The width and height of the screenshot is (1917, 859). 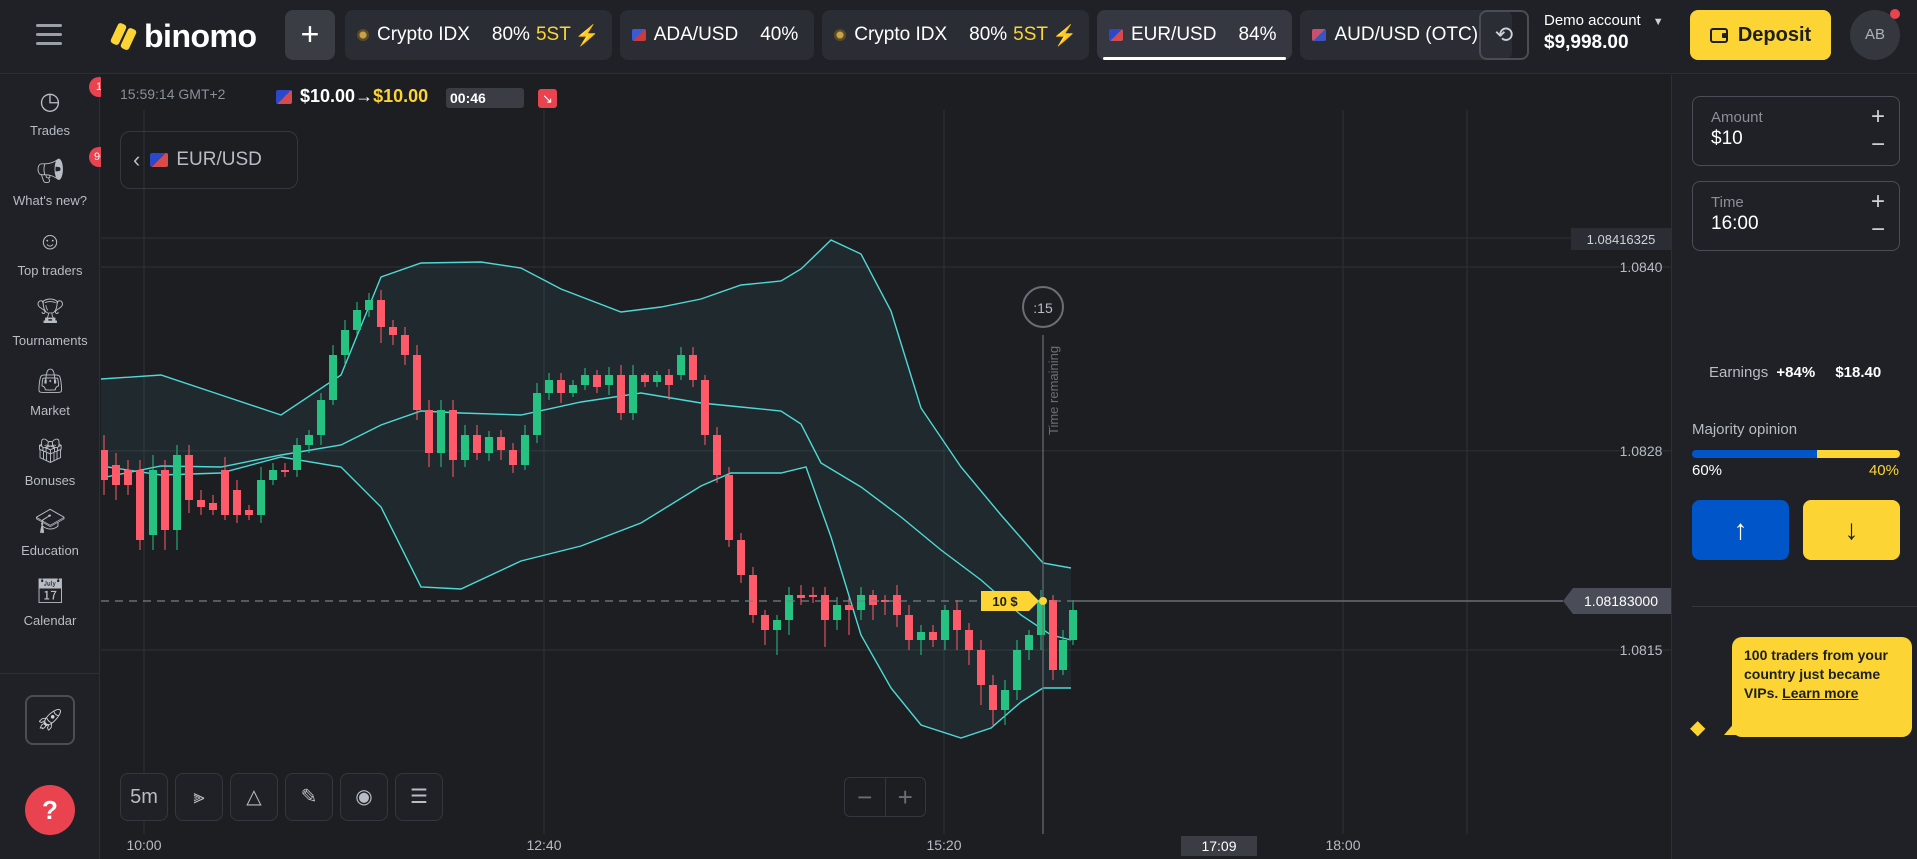 I want to click on sidebar-item-label: Trades, so click(x=50, y=130).